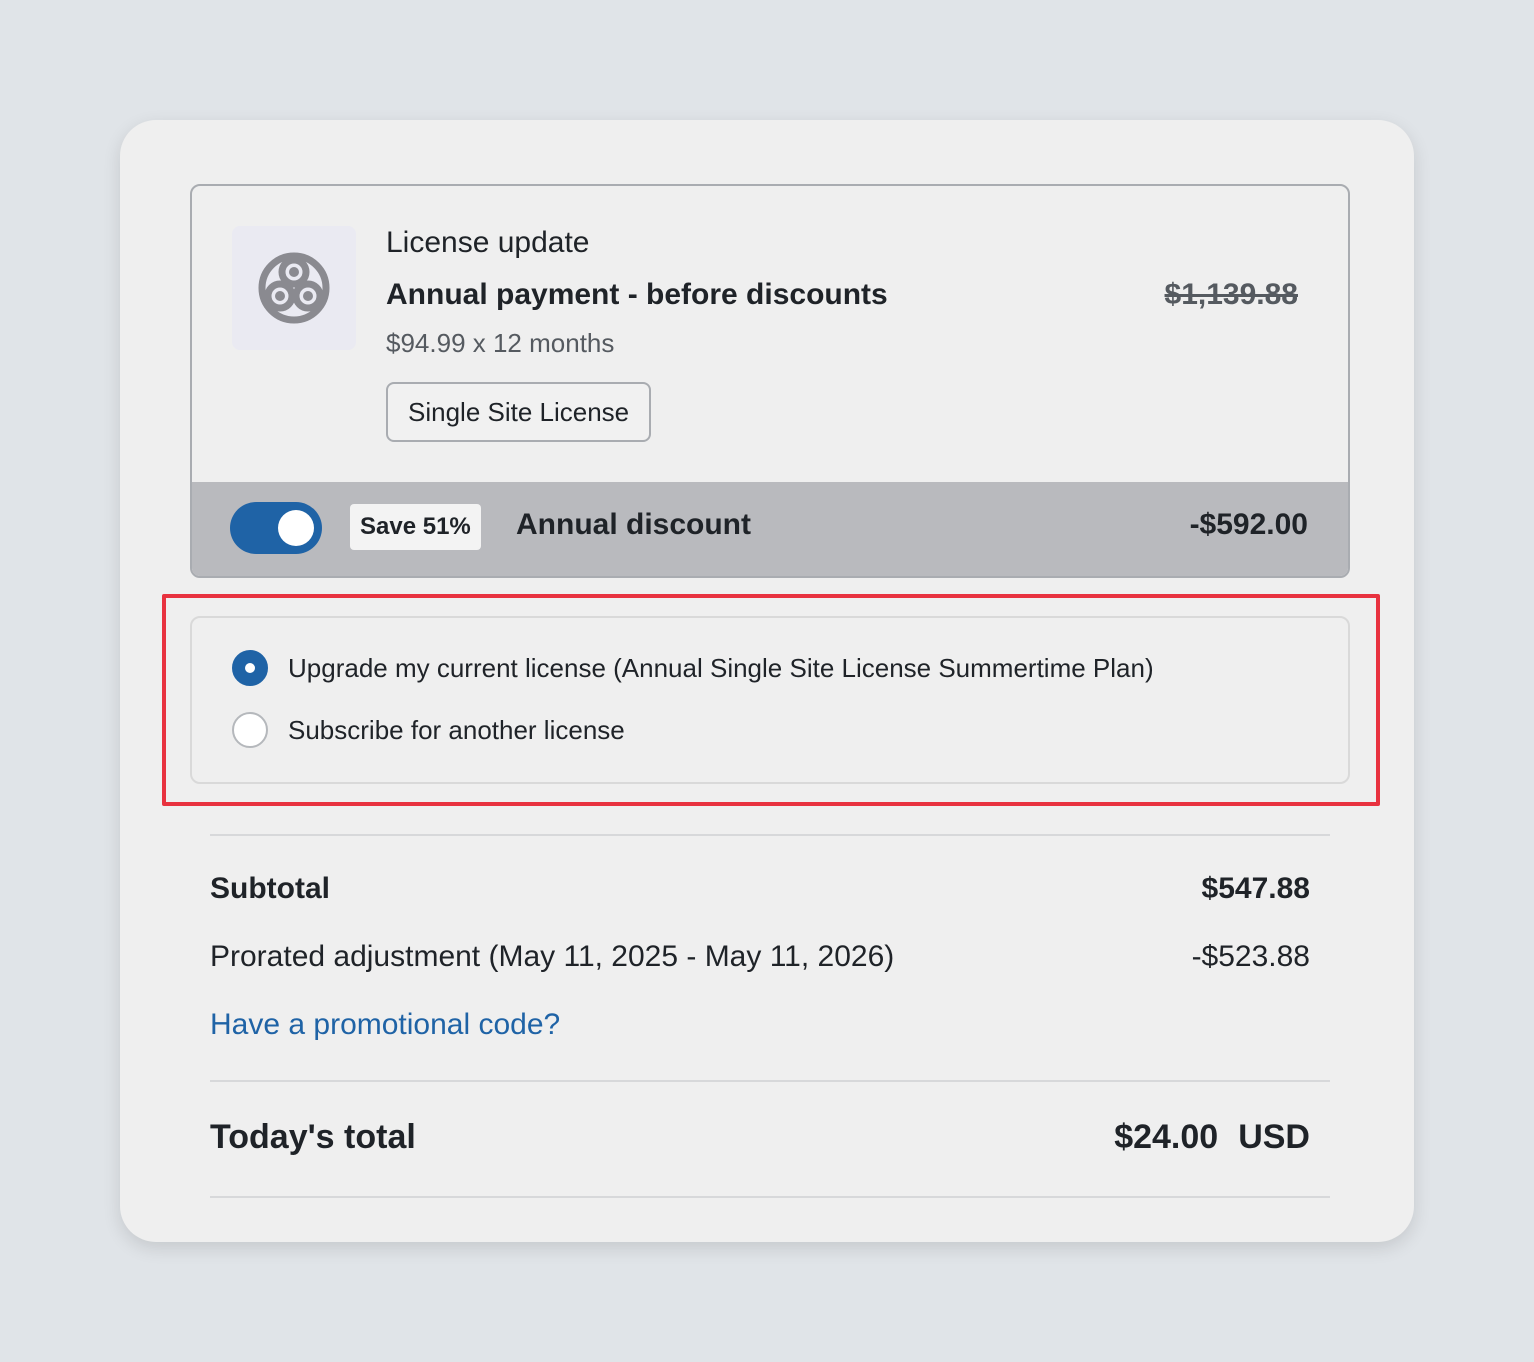  Describe the element at coordinates (770, 529) in the screenshot. I see `annual-discount-bar: Save 51% Annual discount -$592.00` at that location.